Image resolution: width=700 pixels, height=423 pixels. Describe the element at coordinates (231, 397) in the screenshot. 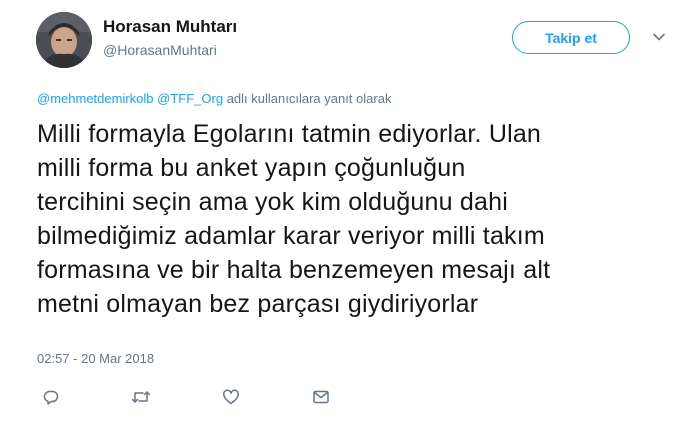

I see `like-icon` at that location.